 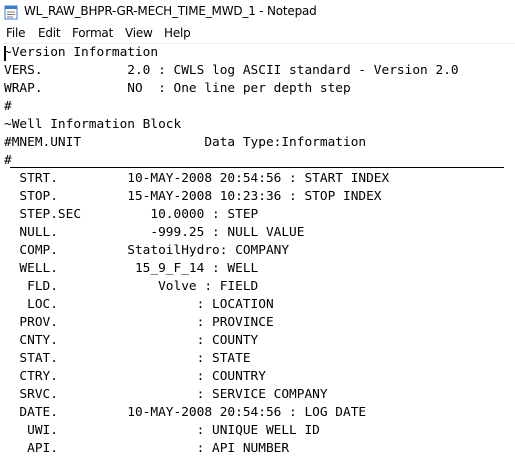 I want to click on separator-rule, so click(x=257, y=167).